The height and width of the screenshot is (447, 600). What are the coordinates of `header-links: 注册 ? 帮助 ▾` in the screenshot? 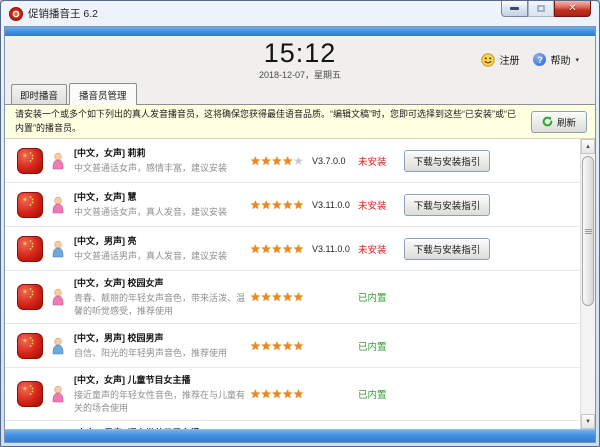 It's located at (530, 59).